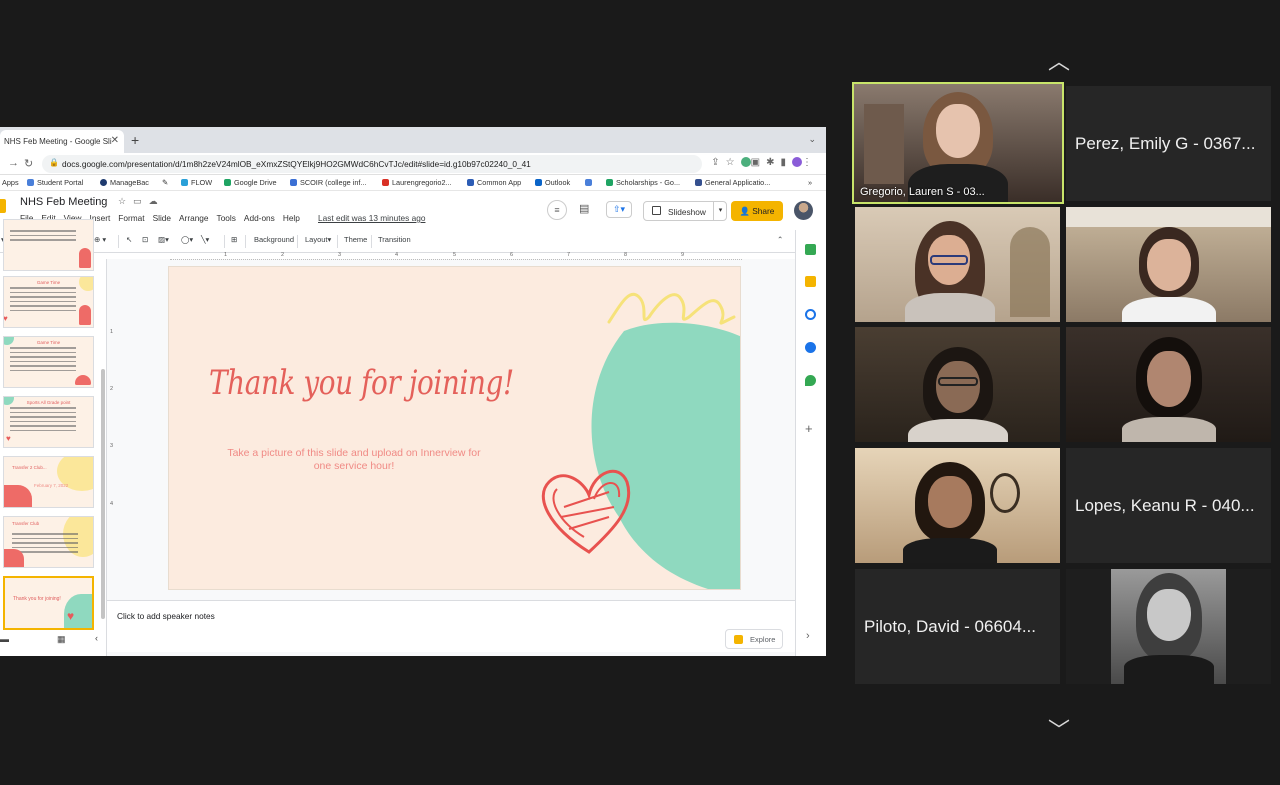 This screenshot has height=785, width=1280. I want to click on menu-format: Format, so click(131, 218).